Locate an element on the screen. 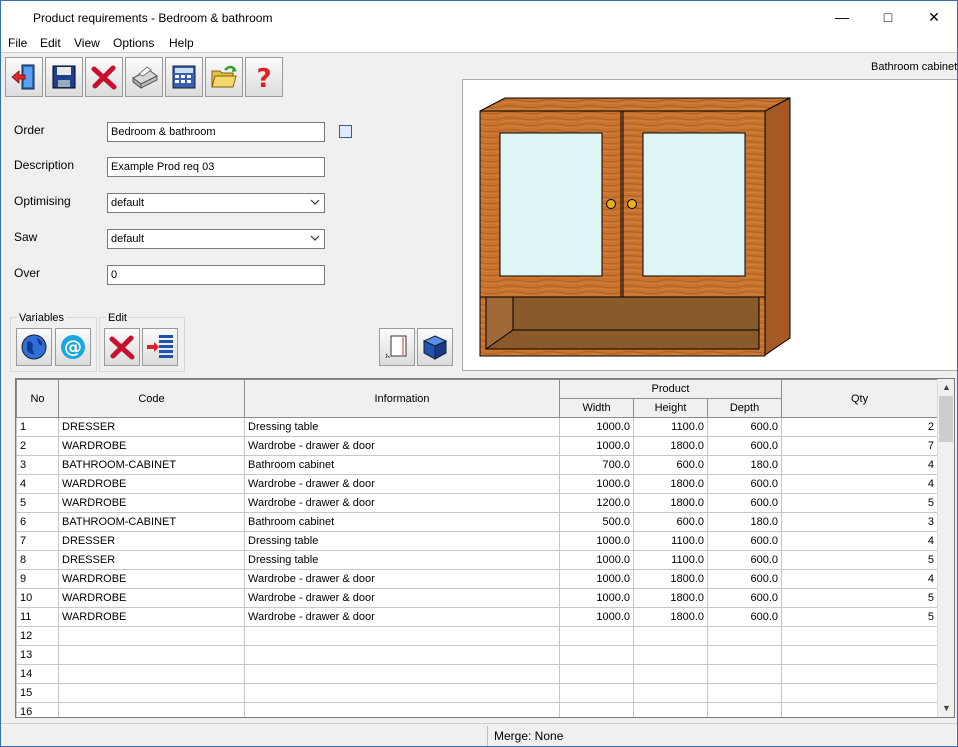 This screenshot has width=958, height=747. cell-no: 9 is located at coordinates (37, 579).